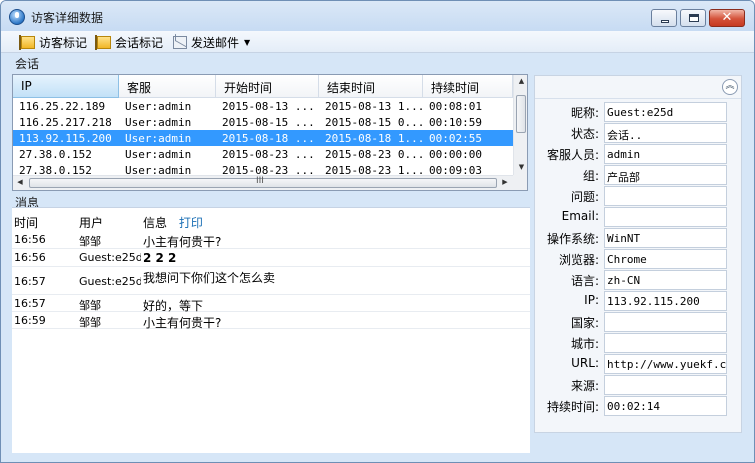 This screenshot has height=463, width=755. I want to click on field-label-language: 语言:, so click(584, 281).